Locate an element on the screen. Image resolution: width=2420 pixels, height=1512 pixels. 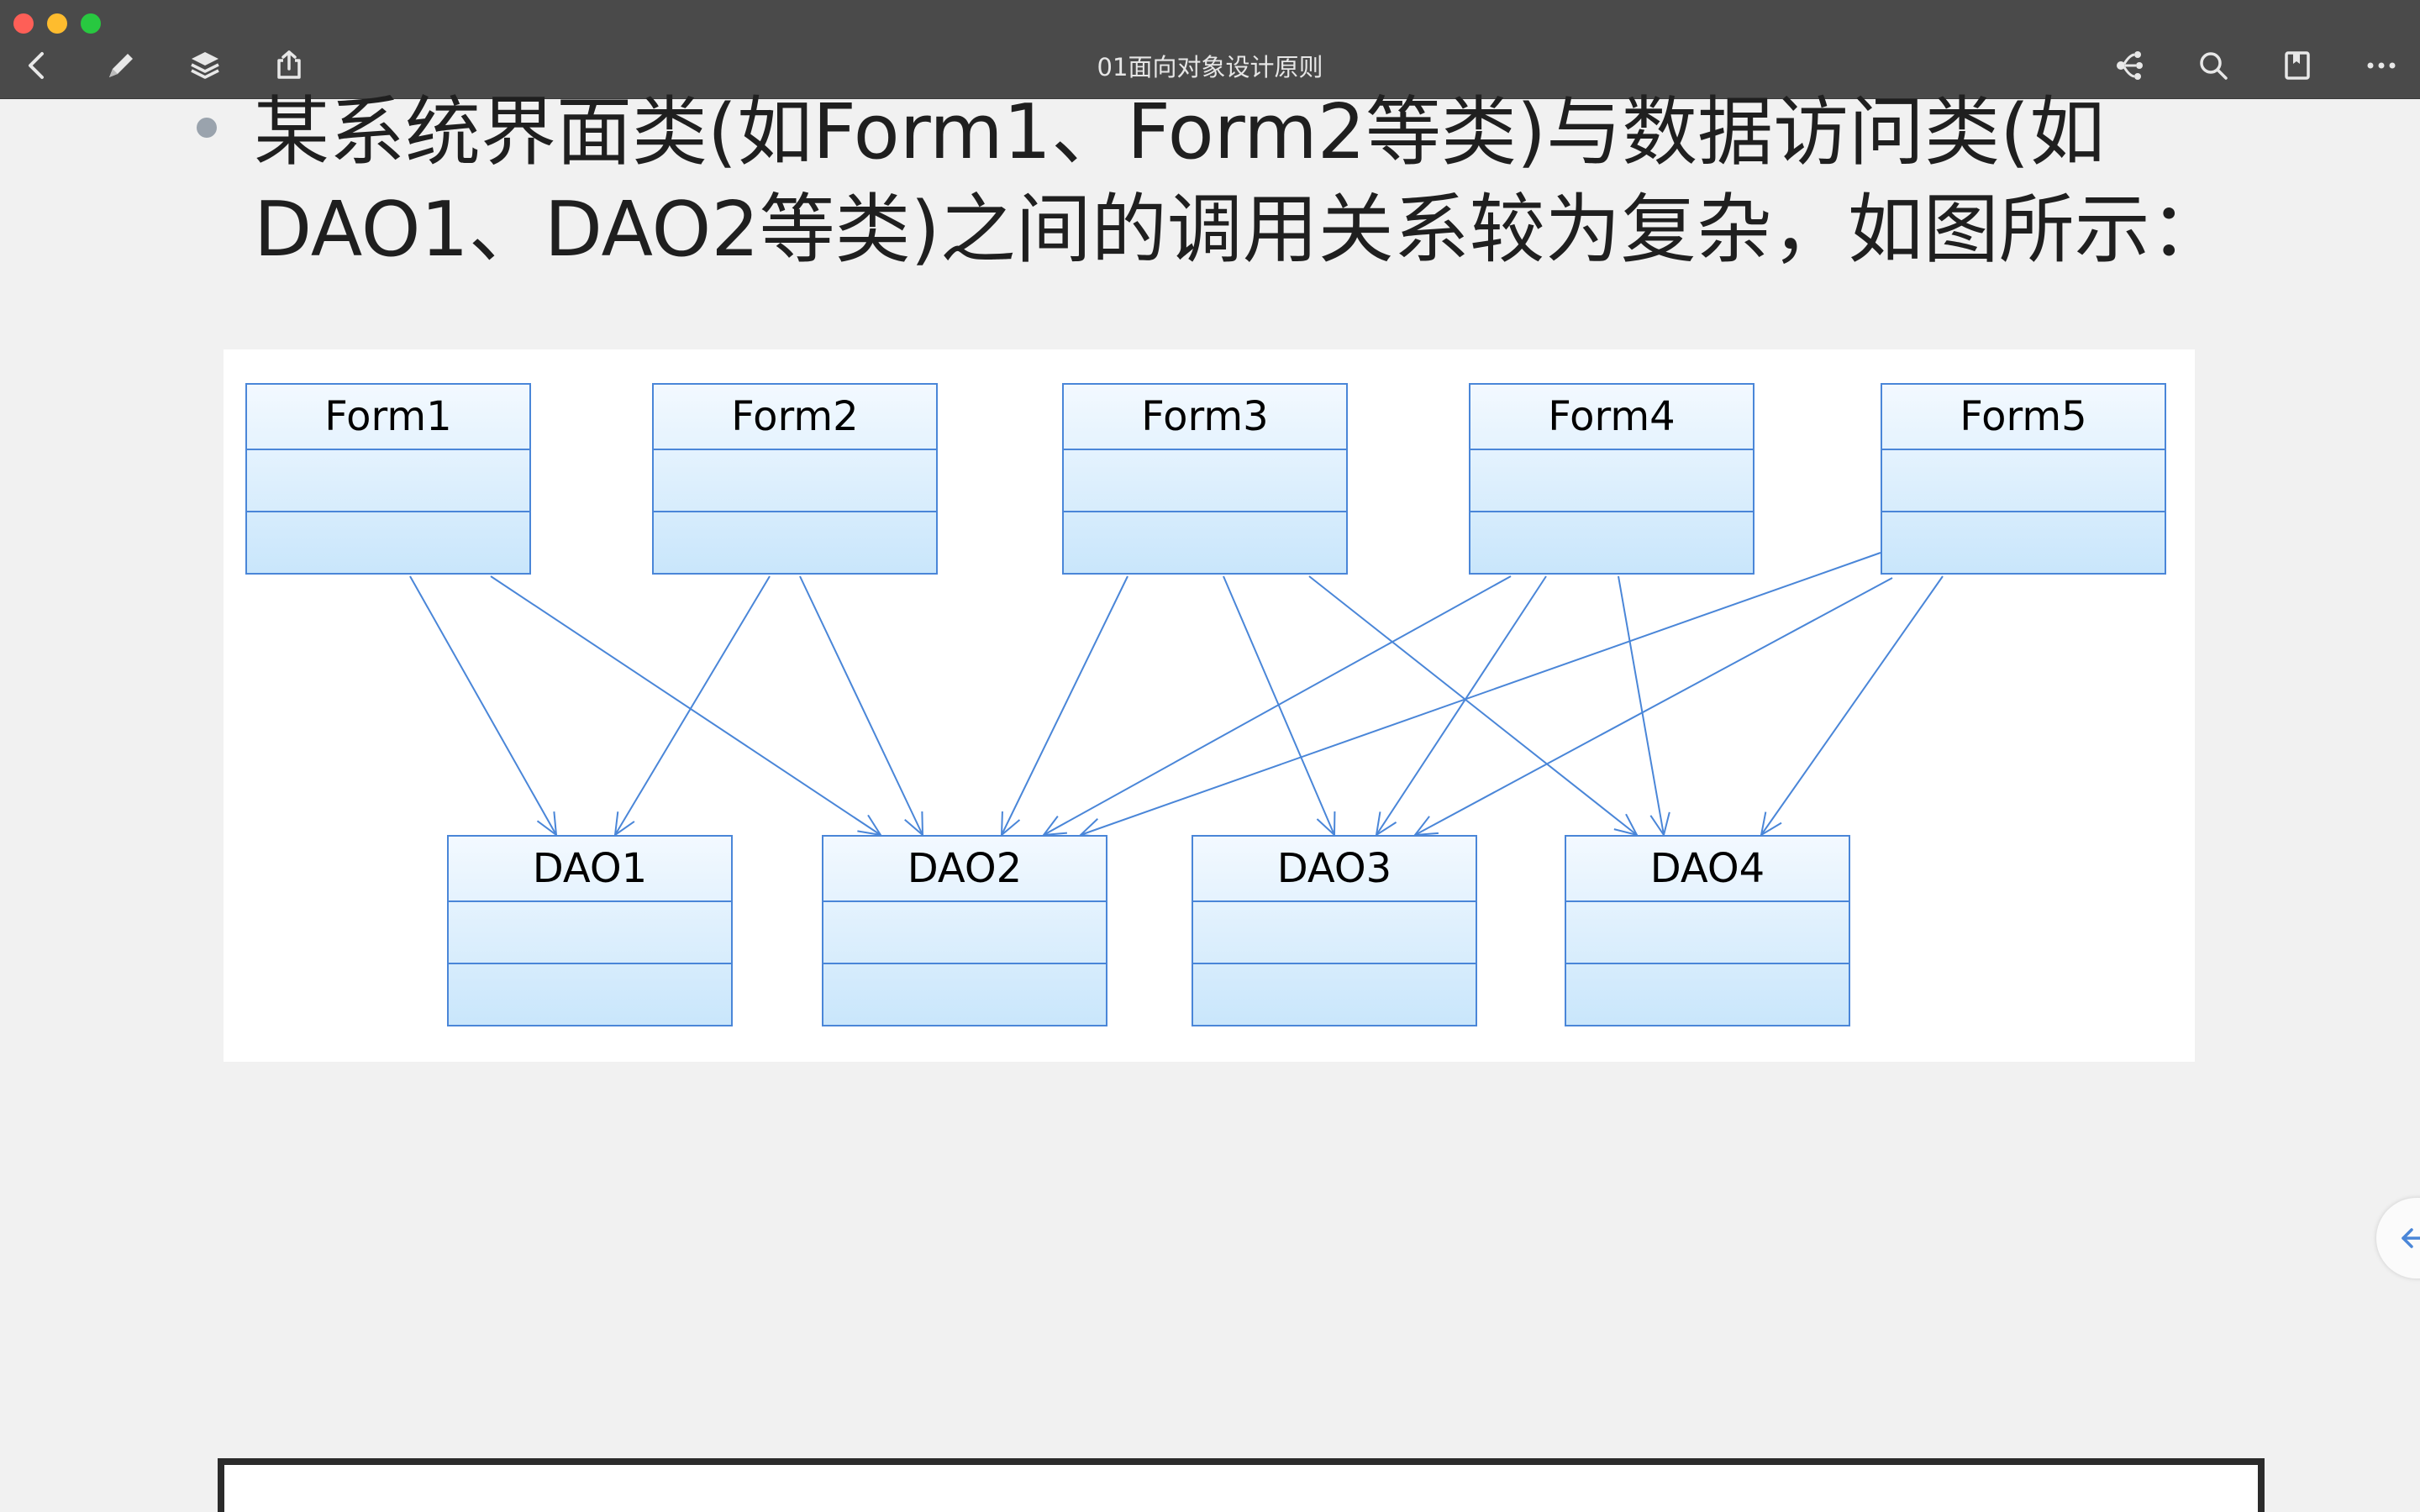
class-name: Form5 is located at coordinates (2024, 416).